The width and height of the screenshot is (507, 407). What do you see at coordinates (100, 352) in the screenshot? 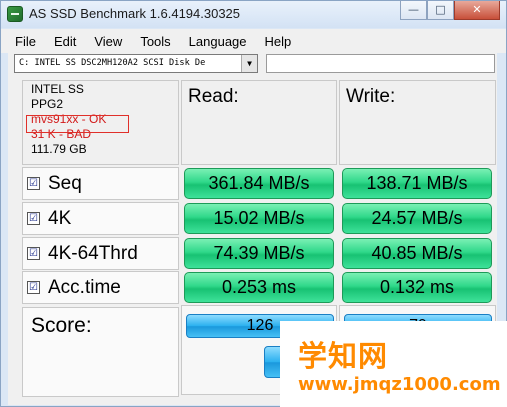
I see `score-panel: Score:` at bounding box center [100, 352].